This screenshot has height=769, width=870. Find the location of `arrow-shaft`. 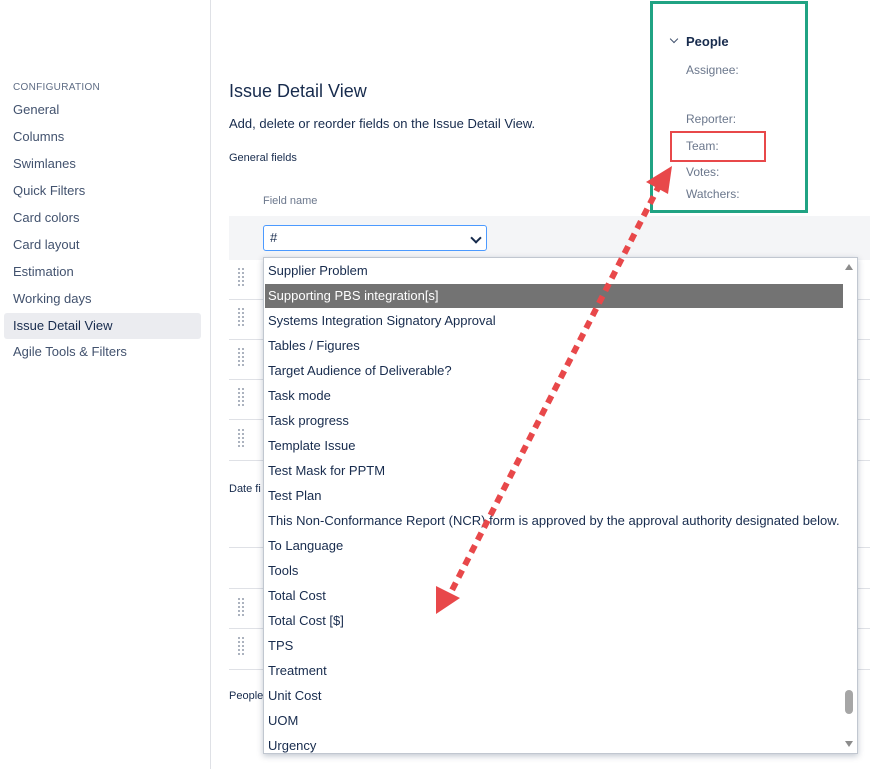

arrow-shaft is located at coordinates (554, 391).